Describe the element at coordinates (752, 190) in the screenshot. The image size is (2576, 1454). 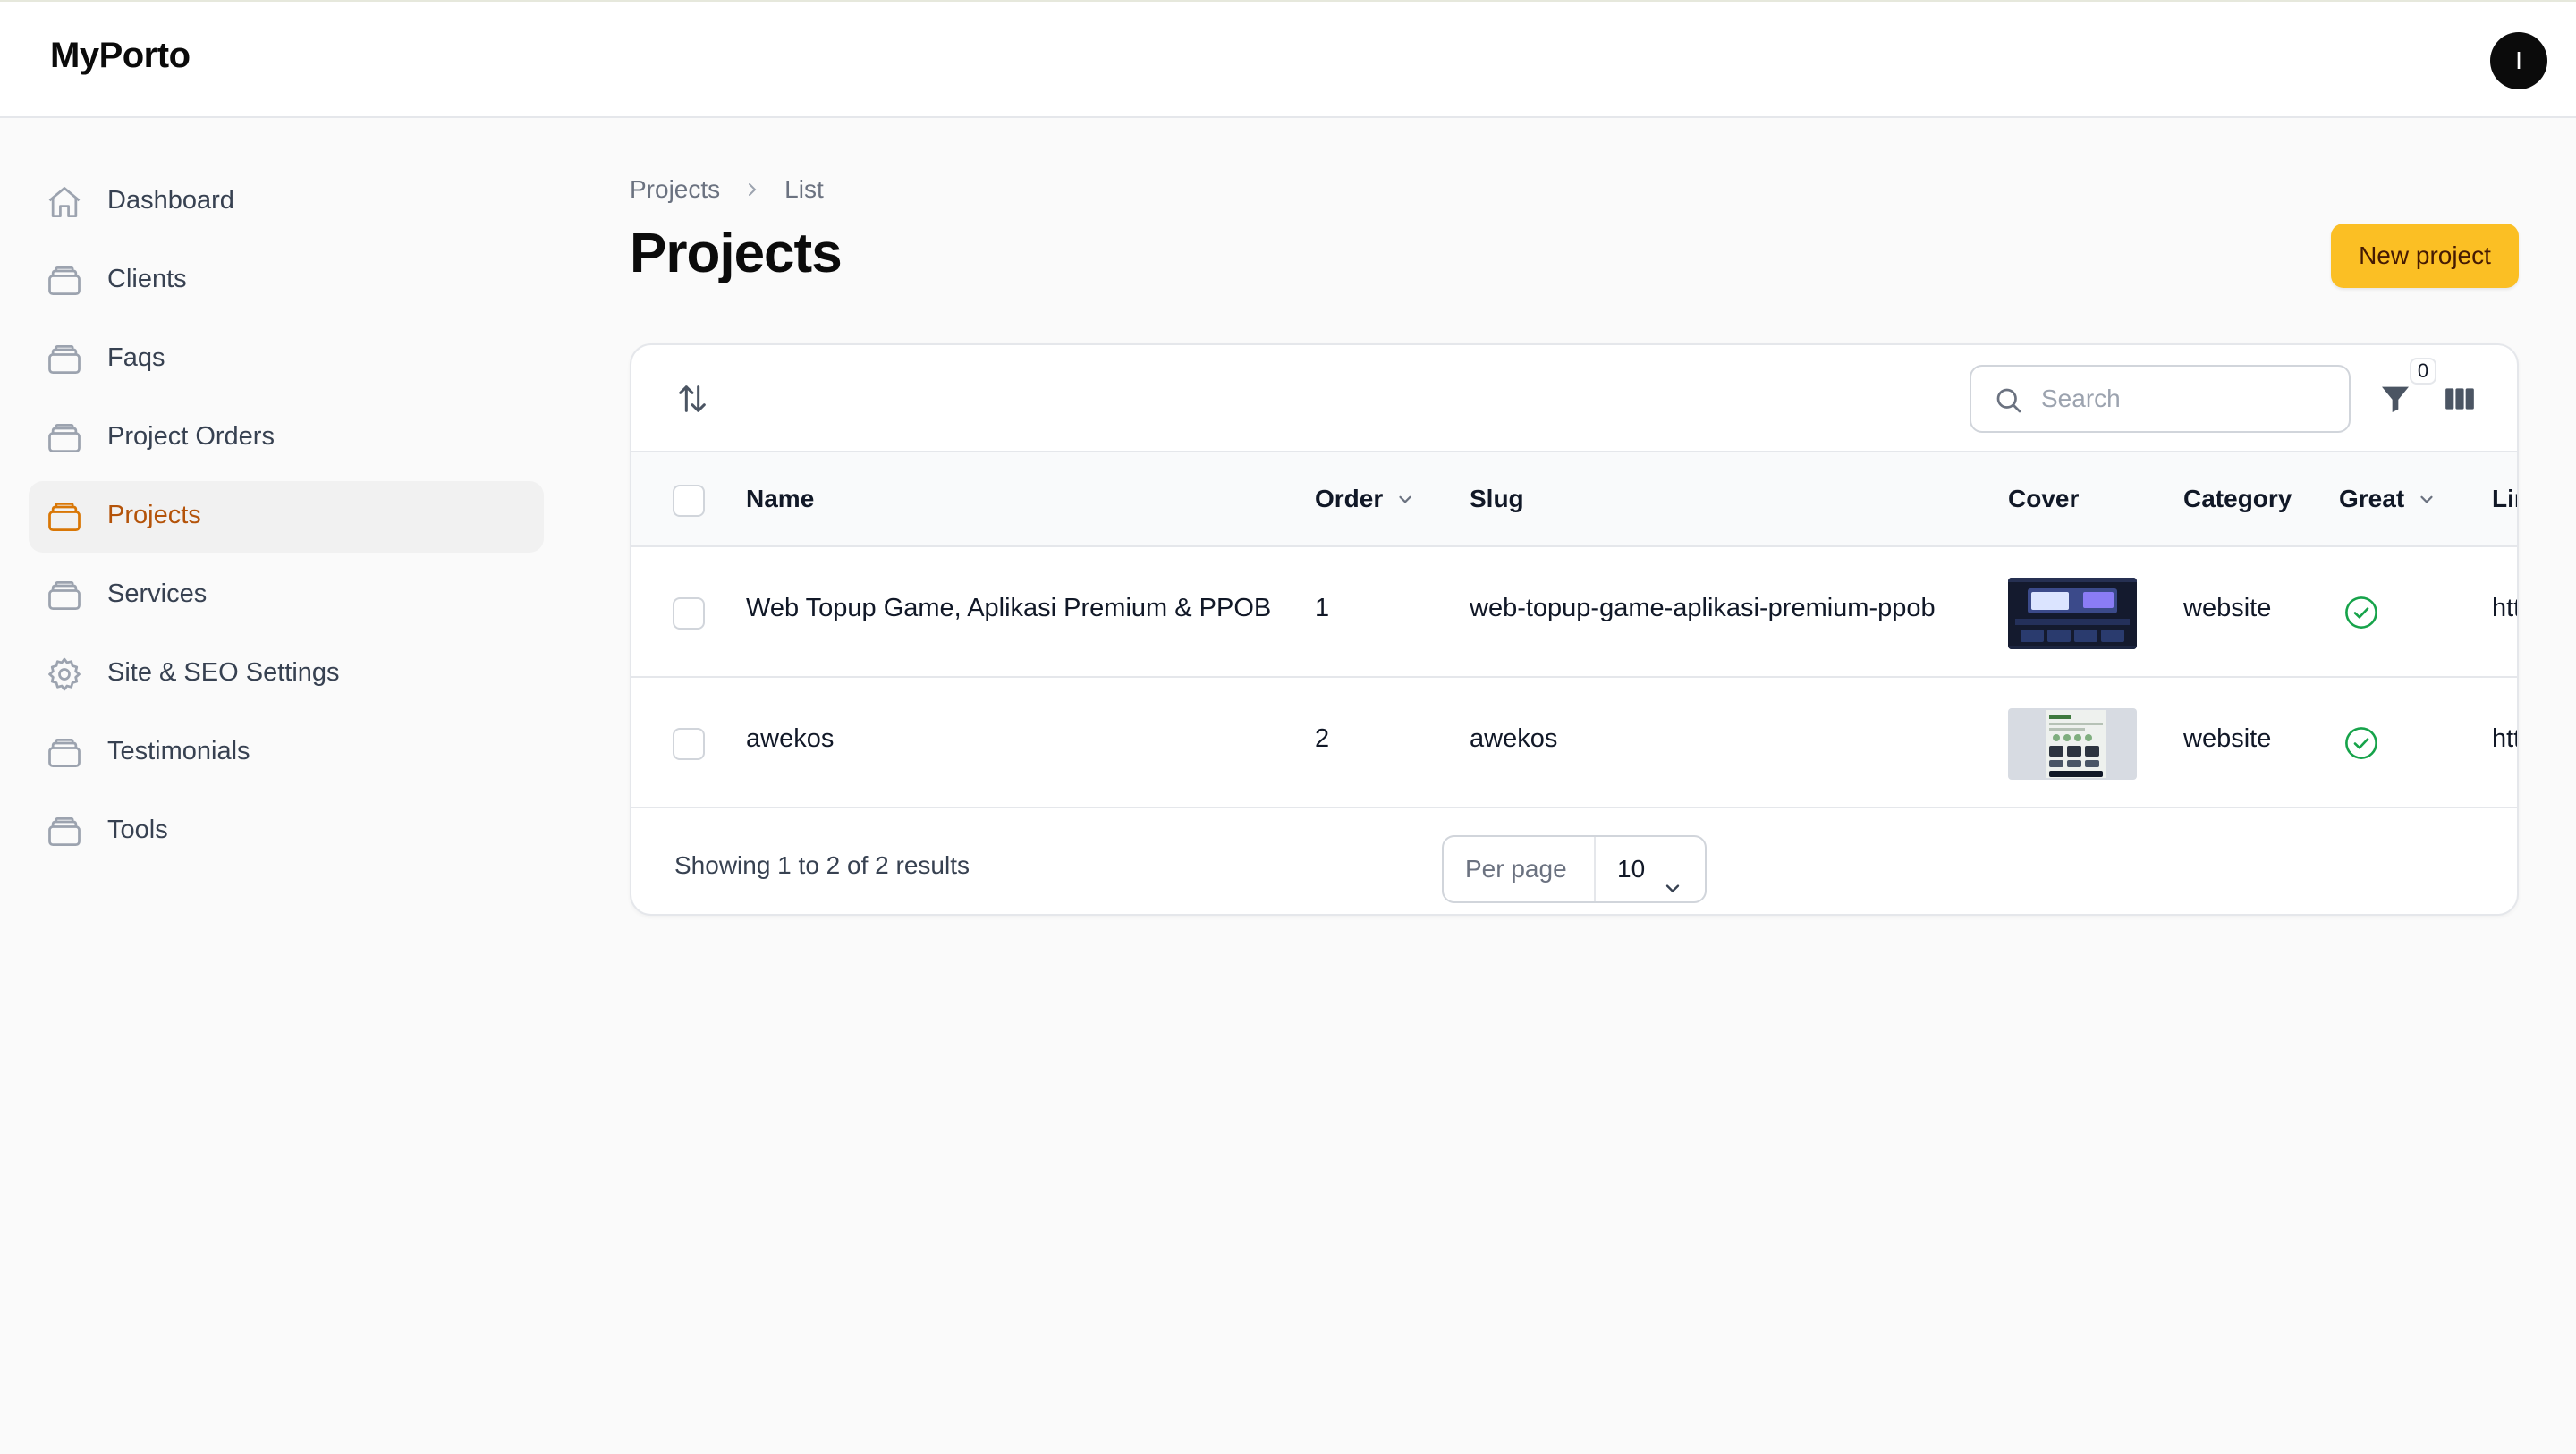
I see `chevron-right-icon` at that location.